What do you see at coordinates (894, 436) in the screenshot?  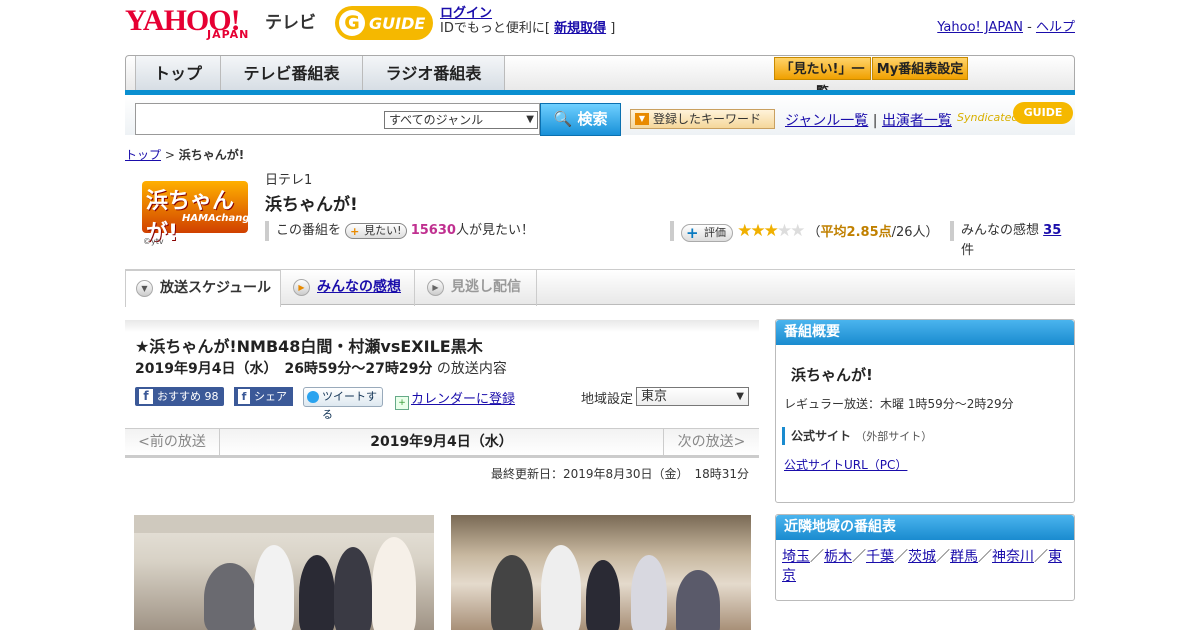 I see `official-site-note: （外部サイト）` at bounding box center [894, 436].